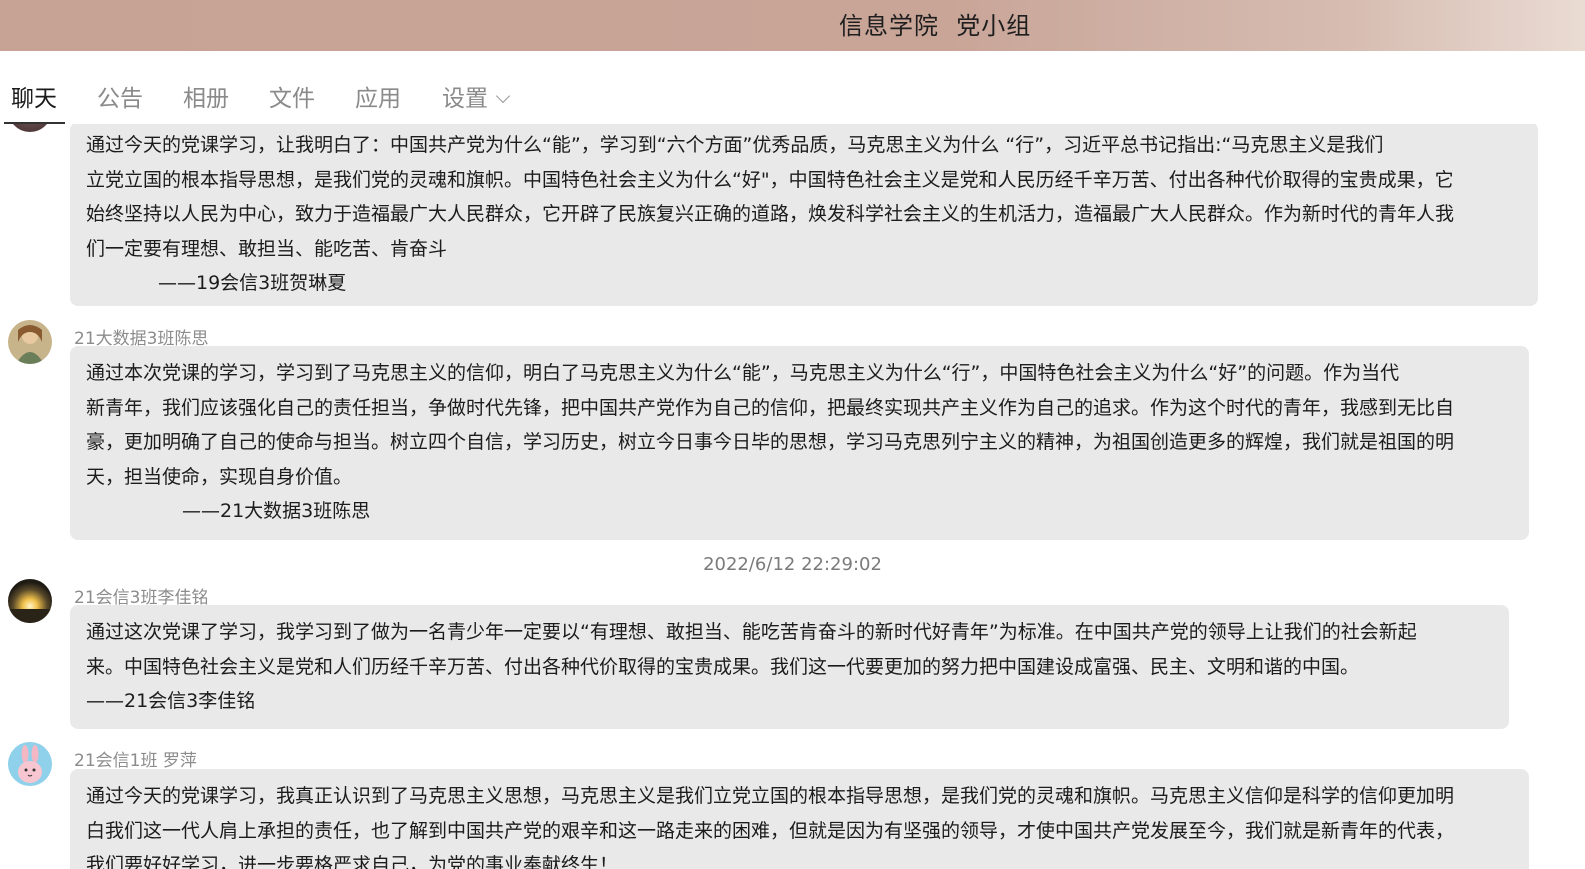 The height and width of the screenshot is (869, 1585). Describe the element at coordinates (935, 26) in the screenshot. I see `window-title: 信息学院 党小组` at that location.